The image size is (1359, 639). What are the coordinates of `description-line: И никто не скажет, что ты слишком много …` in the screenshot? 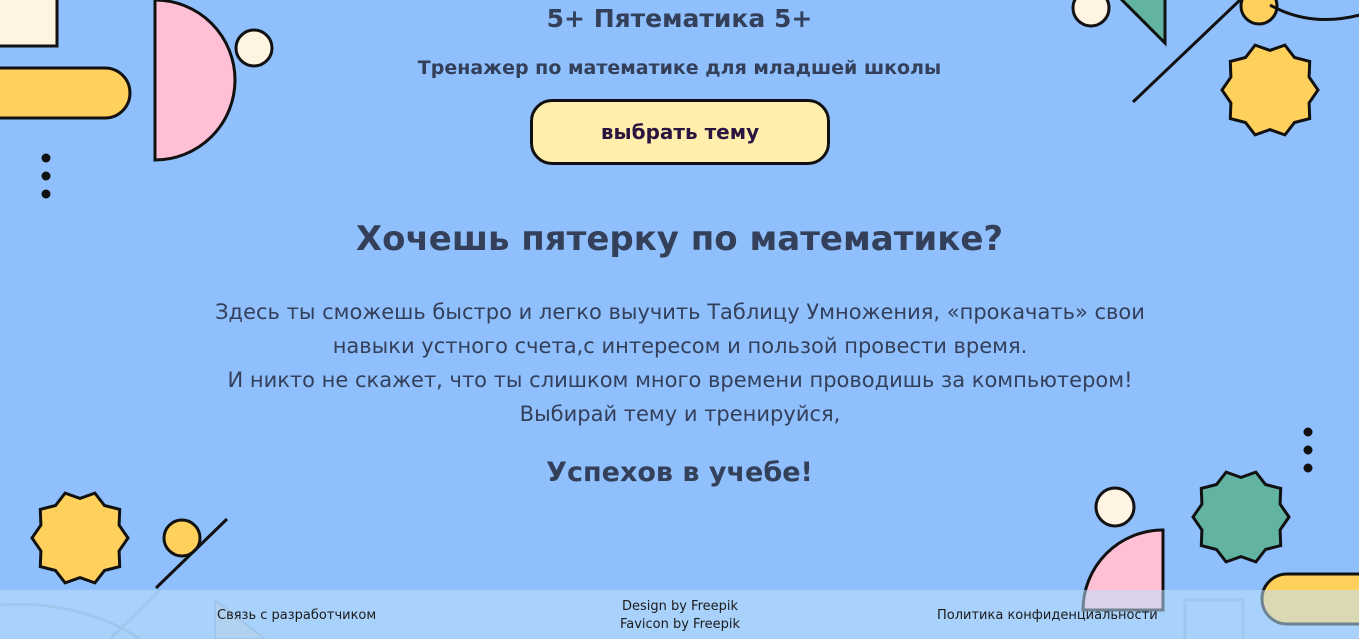 It's located at (680, 380).